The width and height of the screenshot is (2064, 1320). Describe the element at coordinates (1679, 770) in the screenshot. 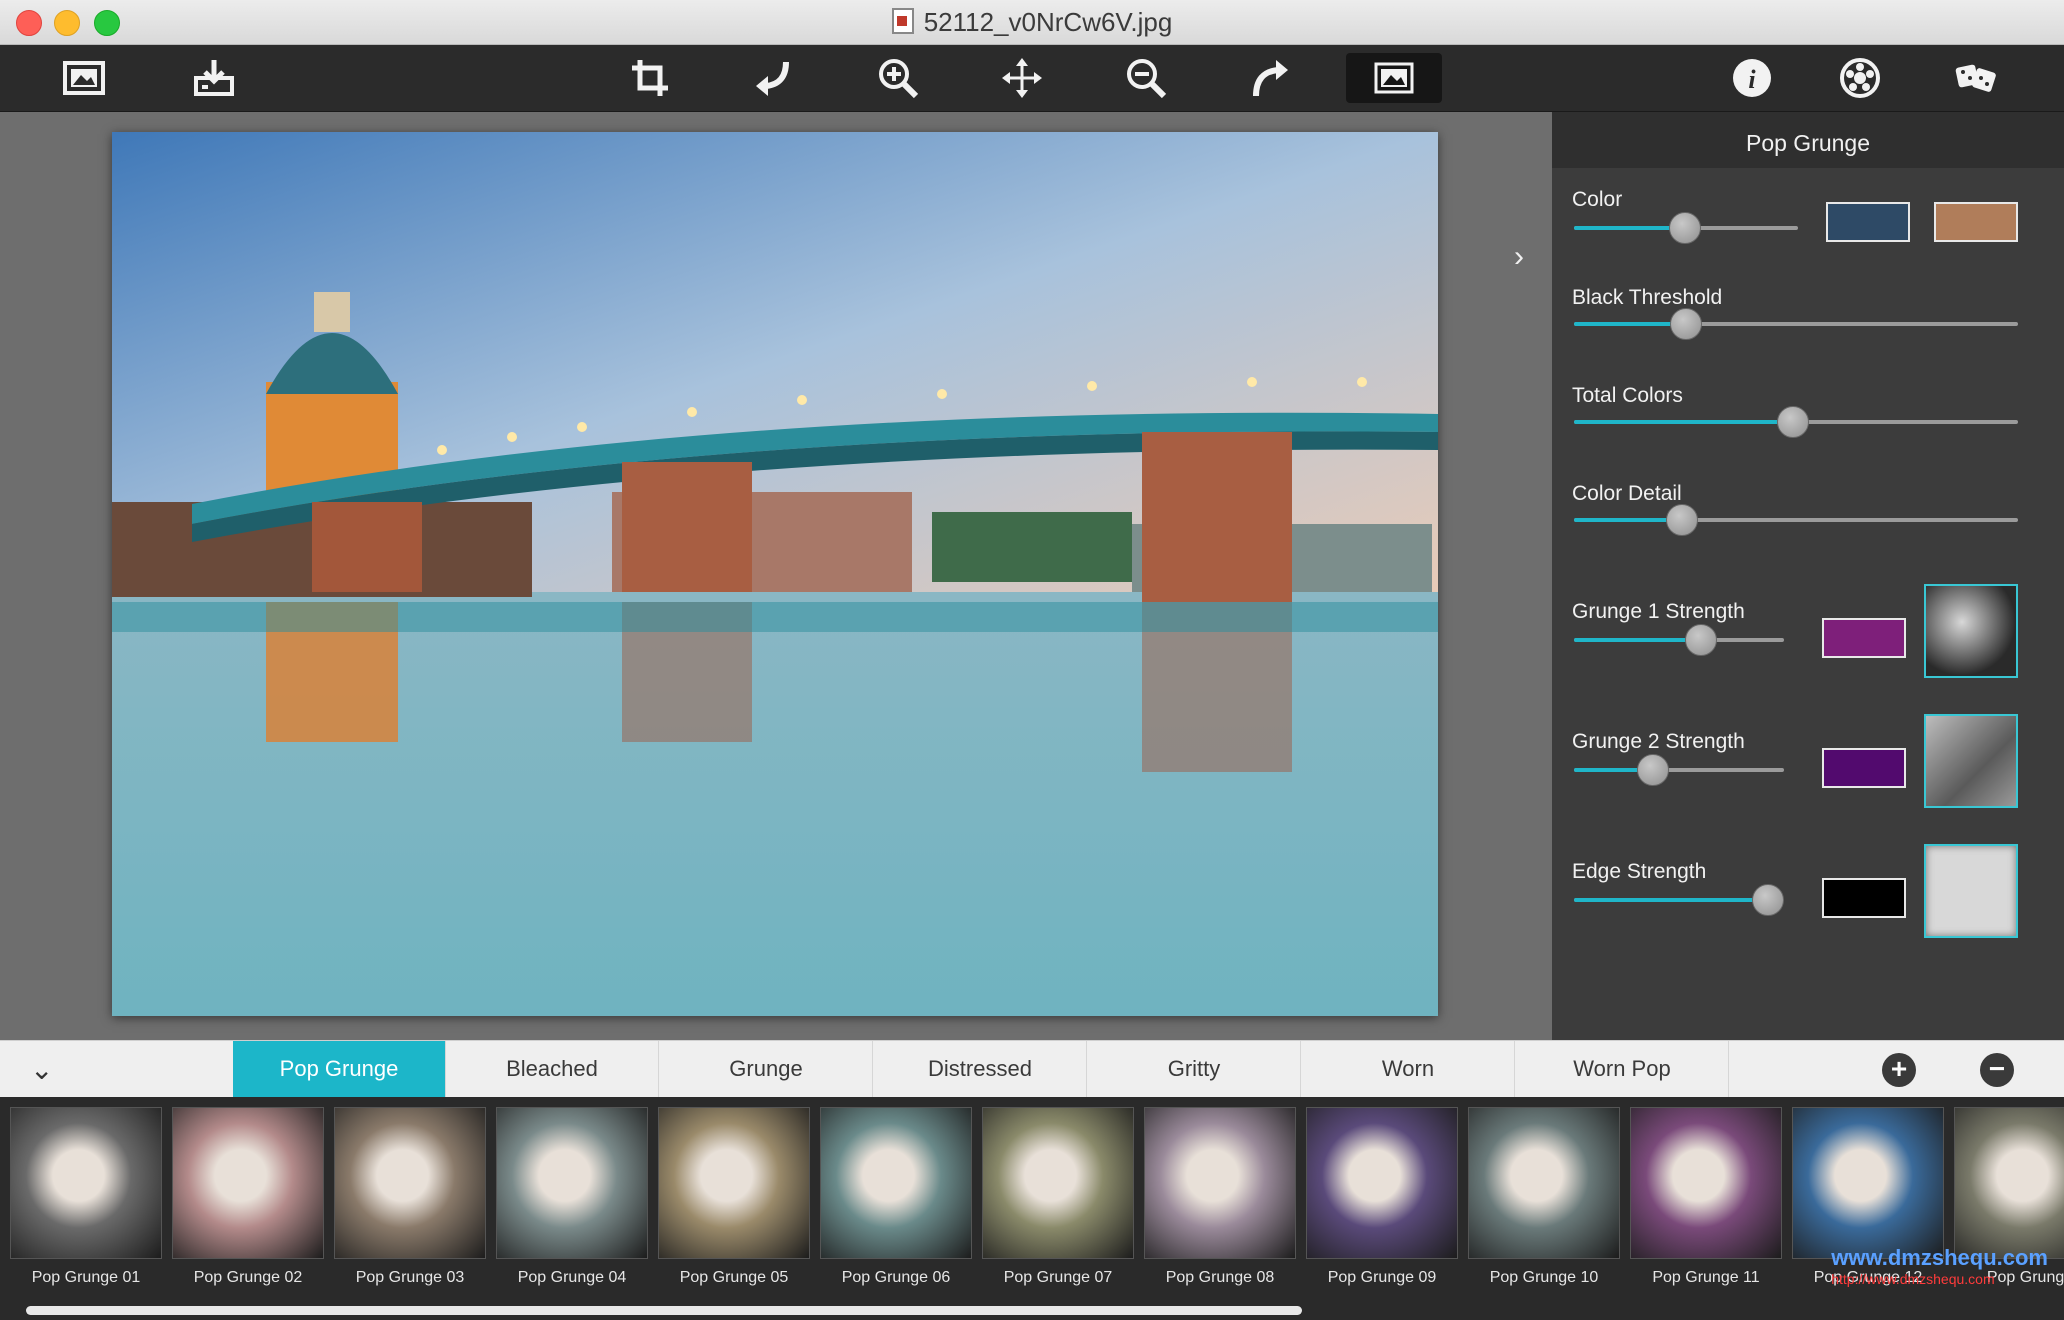

I see `grunge-2-strength-slider` at that location.